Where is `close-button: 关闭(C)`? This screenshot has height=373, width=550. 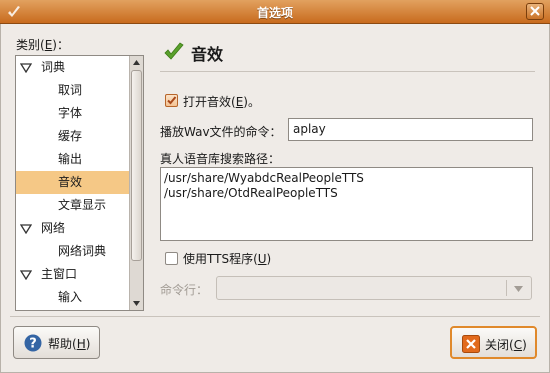
close-button: 关闭(C) is located at coordinates (493, 342).